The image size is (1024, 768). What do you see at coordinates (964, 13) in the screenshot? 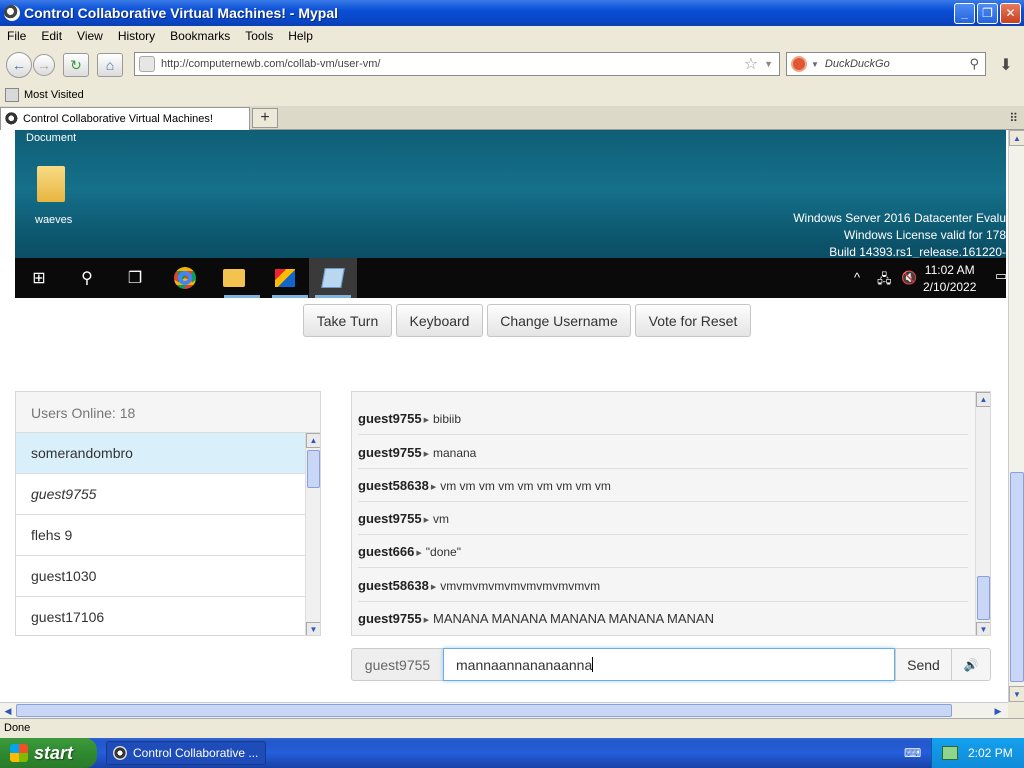
I see `minimize-button: _` at bounding box center [964, 13].